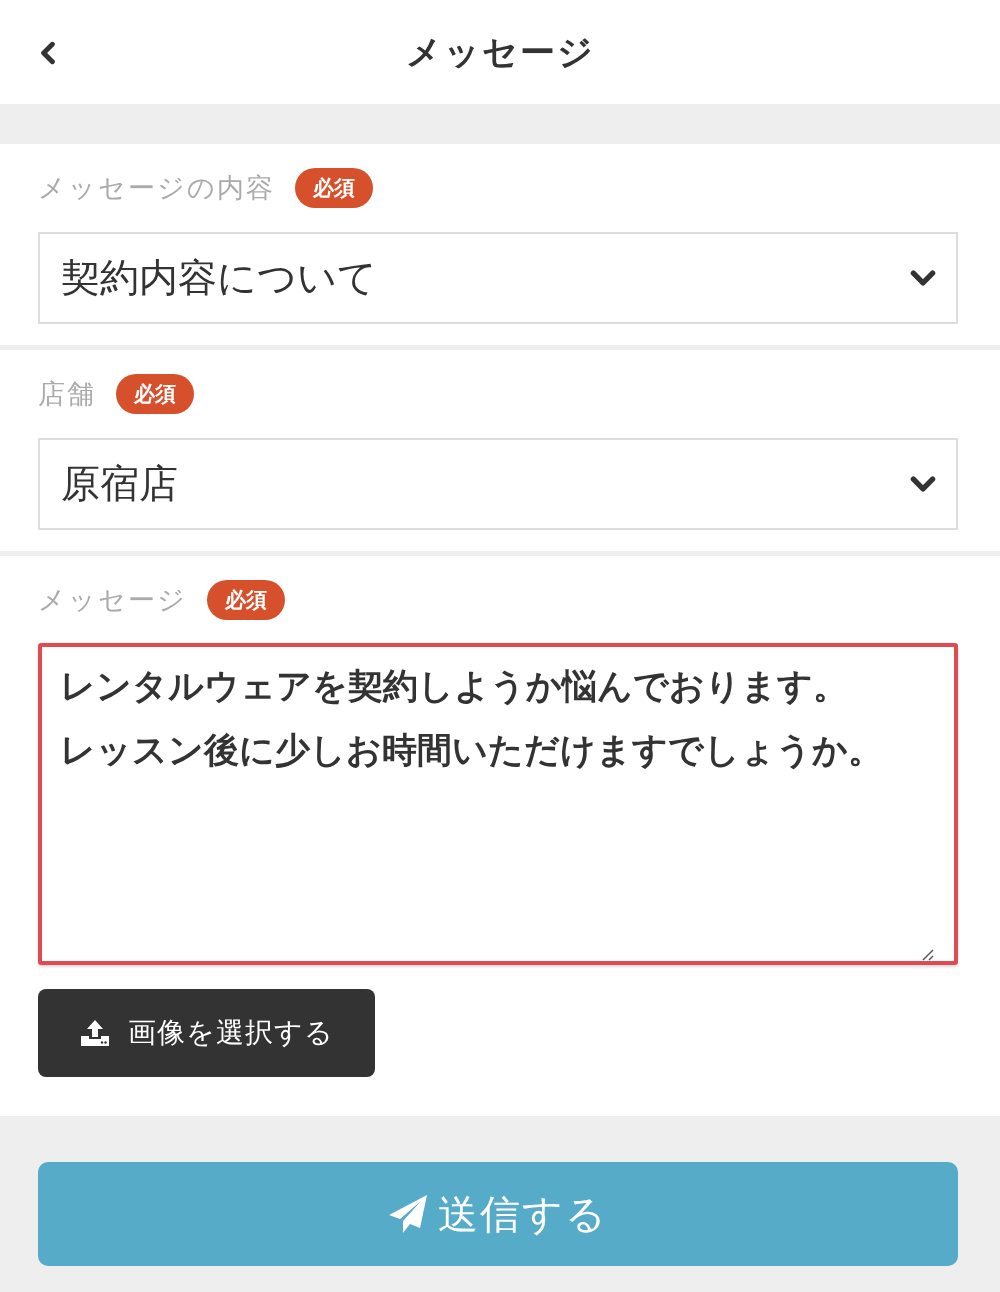 This screenshot has width=1000, height=1292. I want to click on message-text-line: レッスン後に少しお時間いただけますでしょうか。, so click(471, 750).